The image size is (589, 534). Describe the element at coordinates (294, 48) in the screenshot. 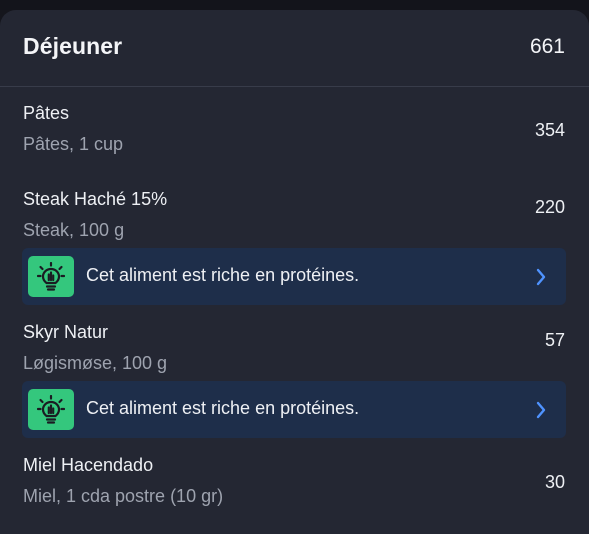

I see `meal-header: Déjeuner 661` at that location.